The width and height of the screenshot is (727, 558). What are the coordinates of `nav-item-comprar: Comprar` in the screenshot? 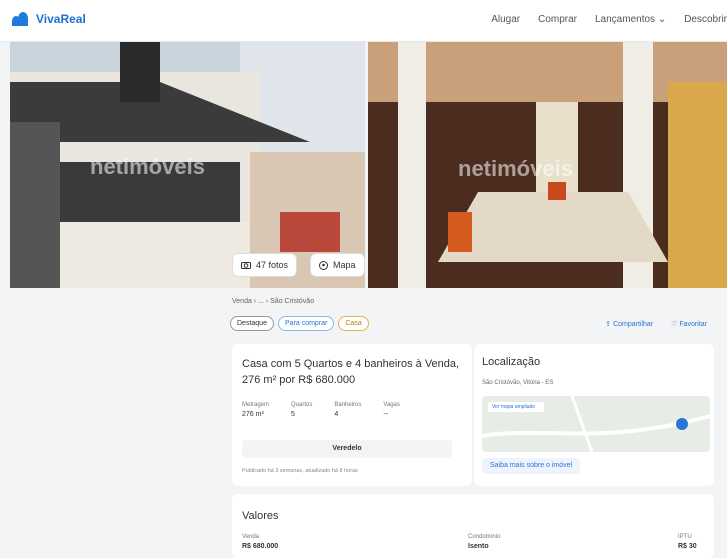 It's located at (557, 19).